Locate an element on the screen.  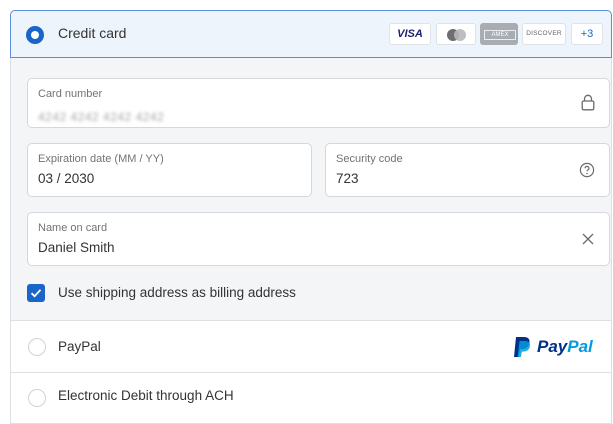
help-circle-icon is located at coordinates (587, 172).